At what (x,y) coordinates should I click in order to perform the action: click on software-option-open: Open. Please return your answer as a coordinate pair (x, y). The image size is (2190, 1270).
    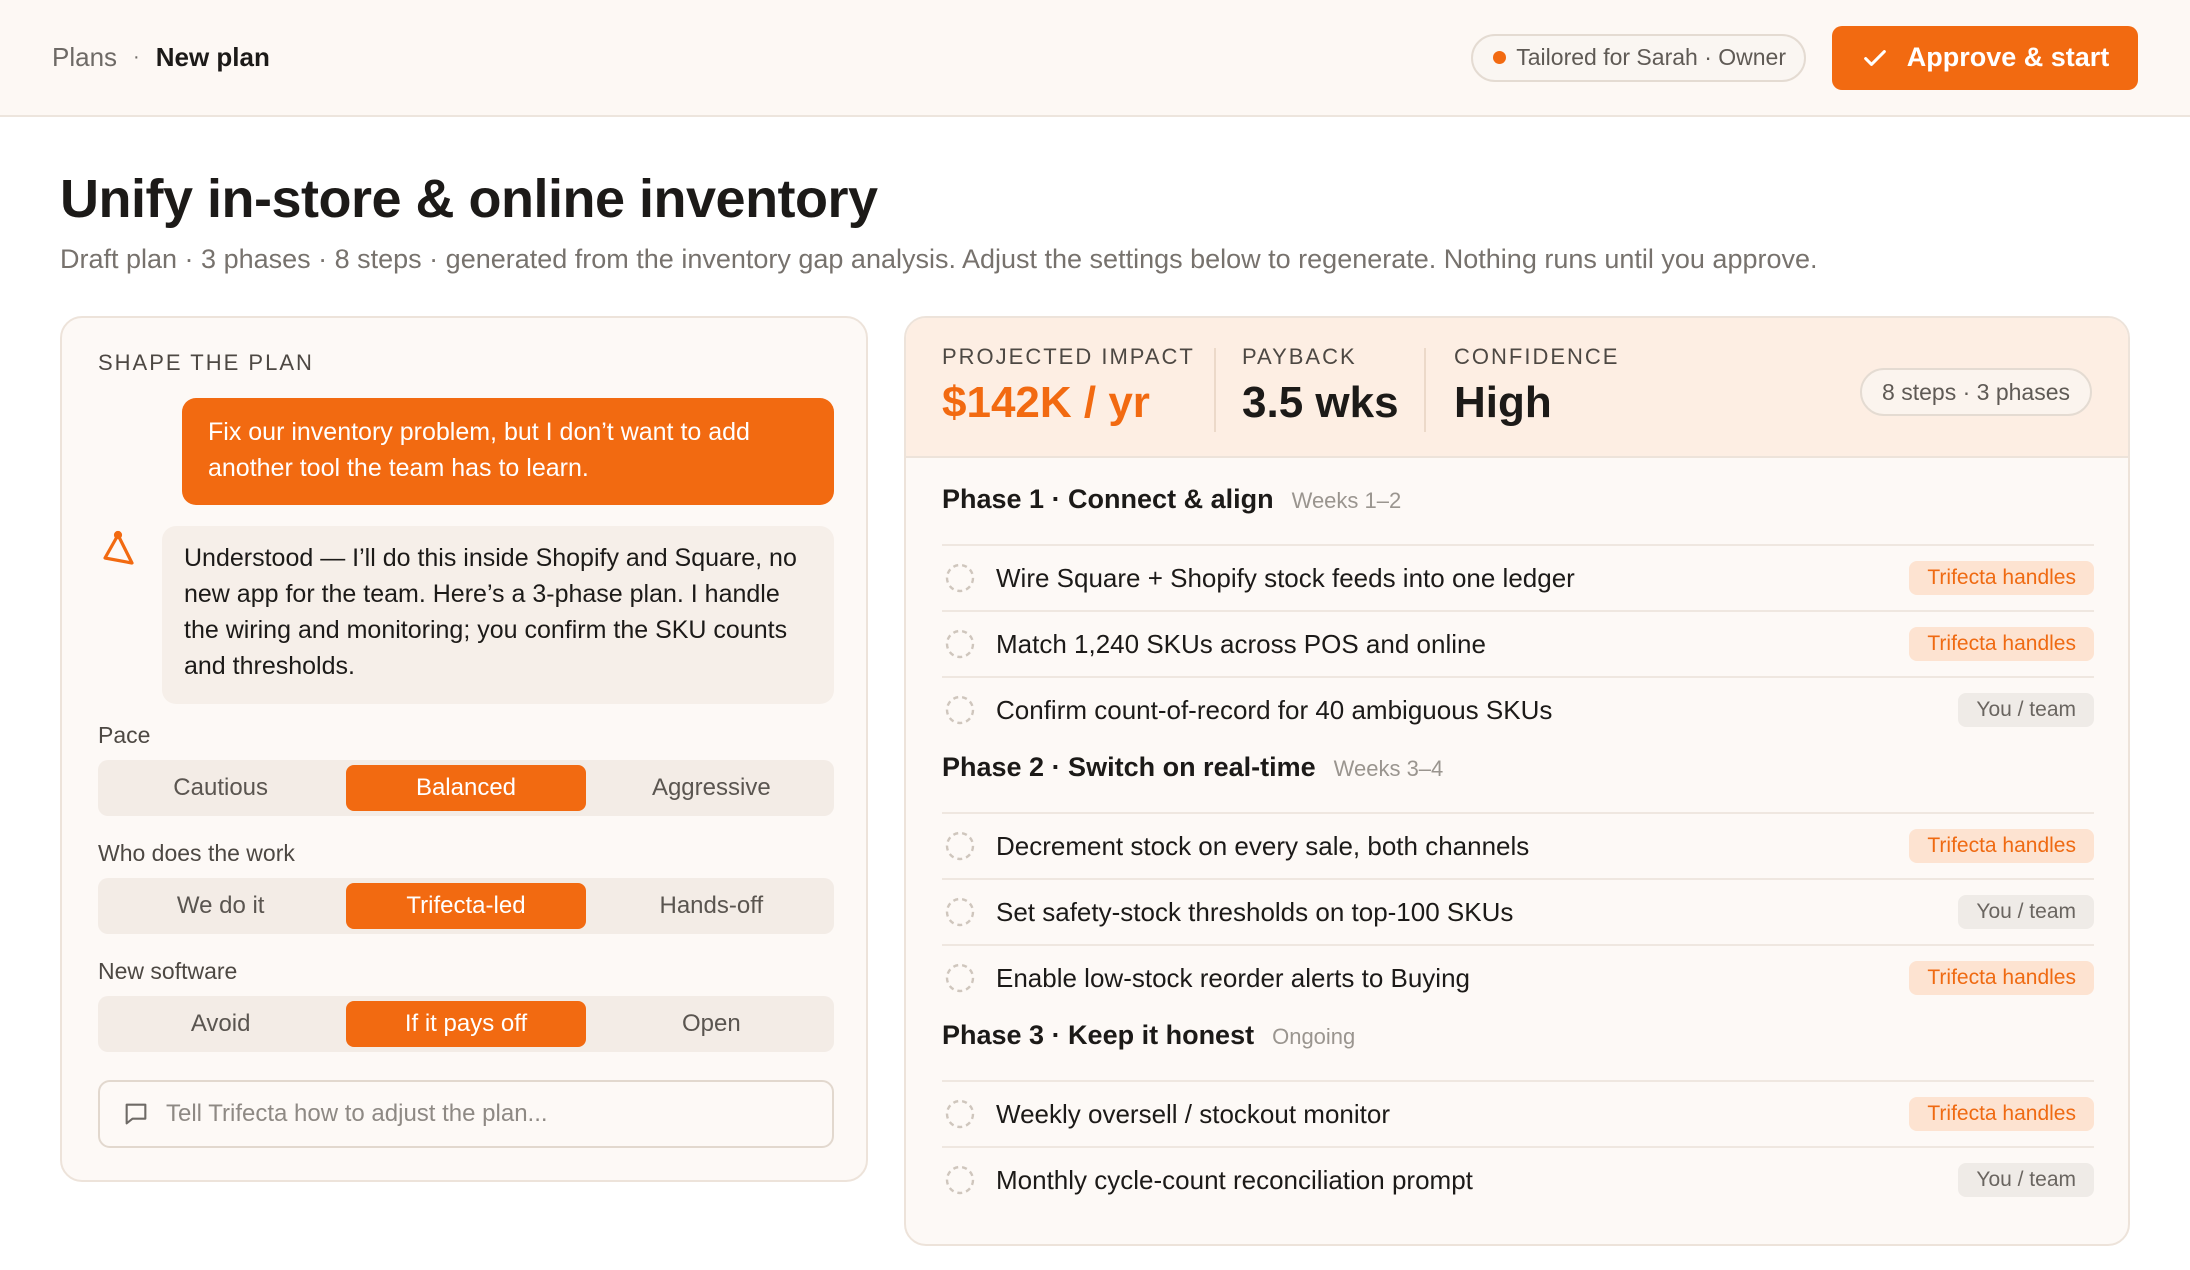
    Looking at the image, I should click on (711, 1024).